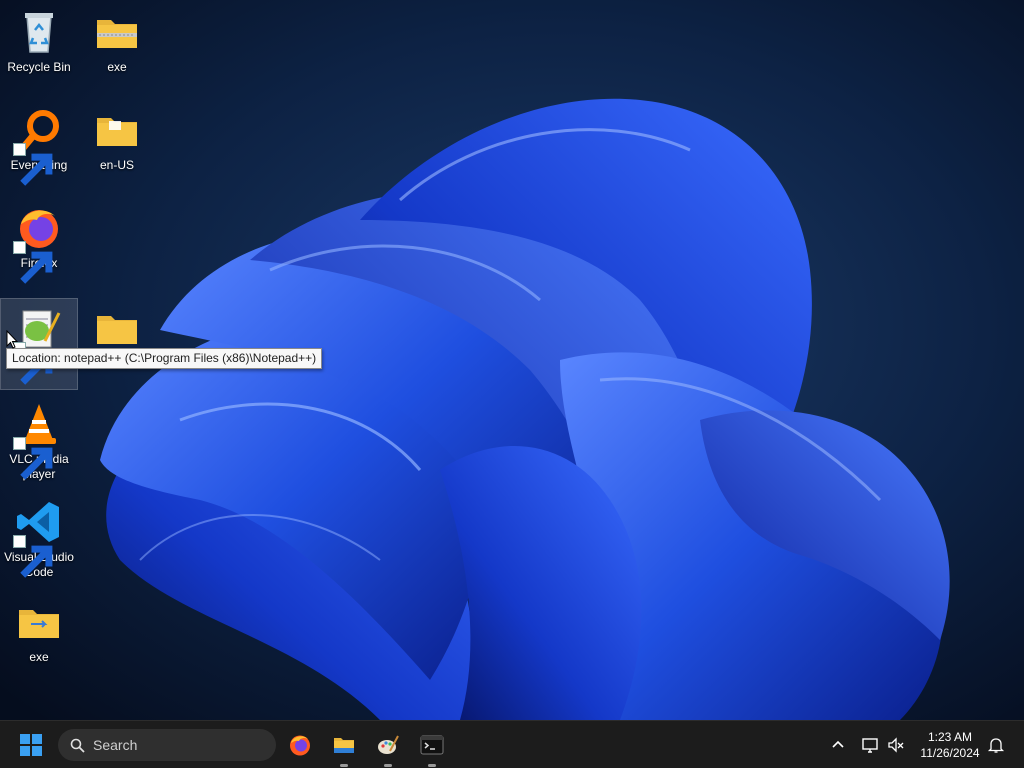 The height and width of the screenshot is (768, 1024). What do you see at coordinates (77, 745) in the screenshot?
I see `search-icon` at bounding box center [77, 745].